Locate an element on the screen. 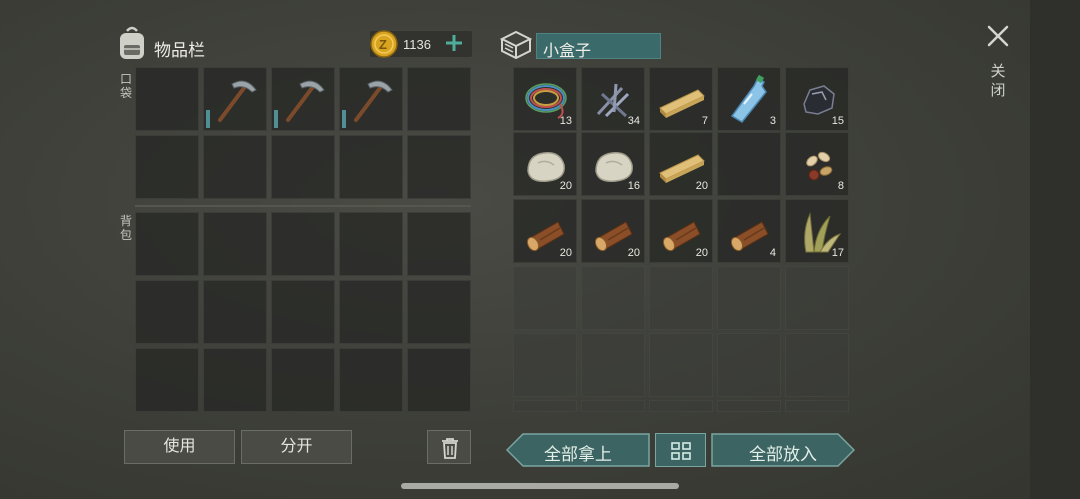  coin-icon: Z is located at coordinates (384, 44).